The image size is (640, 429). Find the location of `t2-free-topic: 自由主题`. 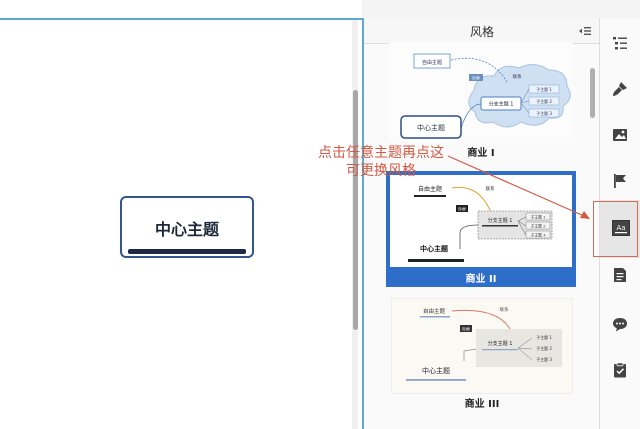

t2-free-topic: 自由主题 is located at coordinates (430, 189).